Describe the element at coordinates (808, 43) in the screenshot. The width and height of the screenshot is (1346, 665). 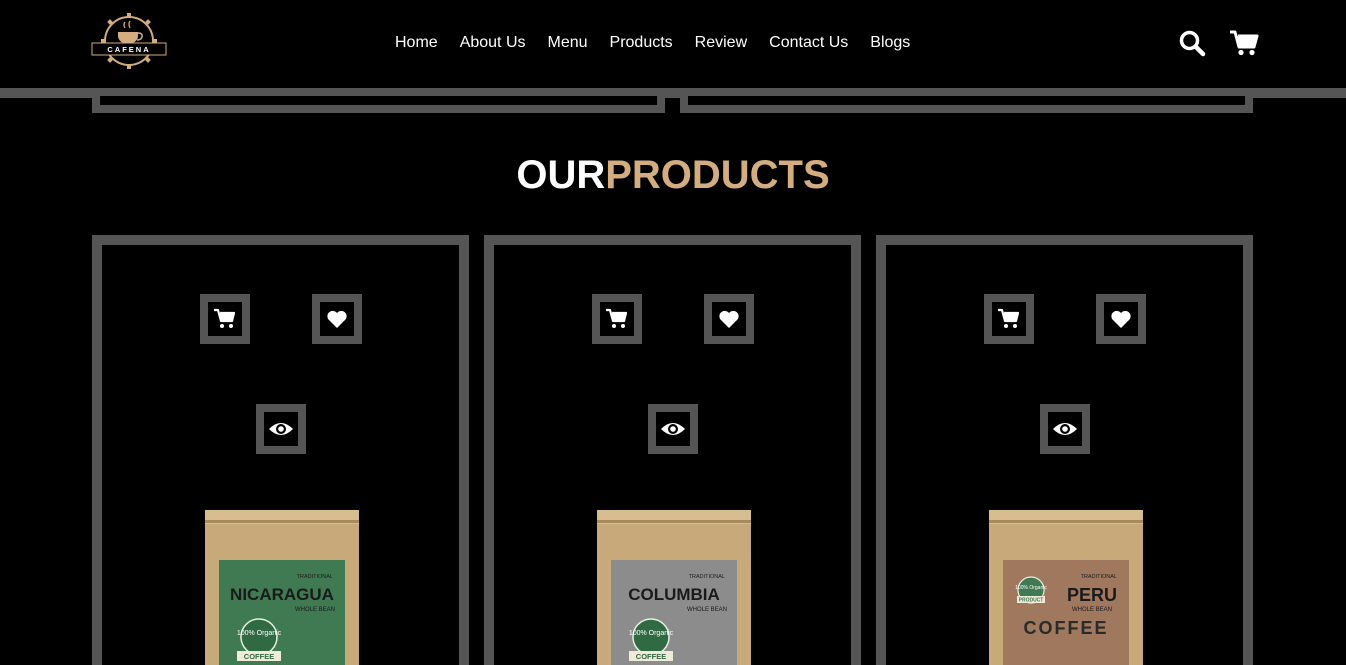
I see `nav-link-contact-us: Contact Us` at that location.